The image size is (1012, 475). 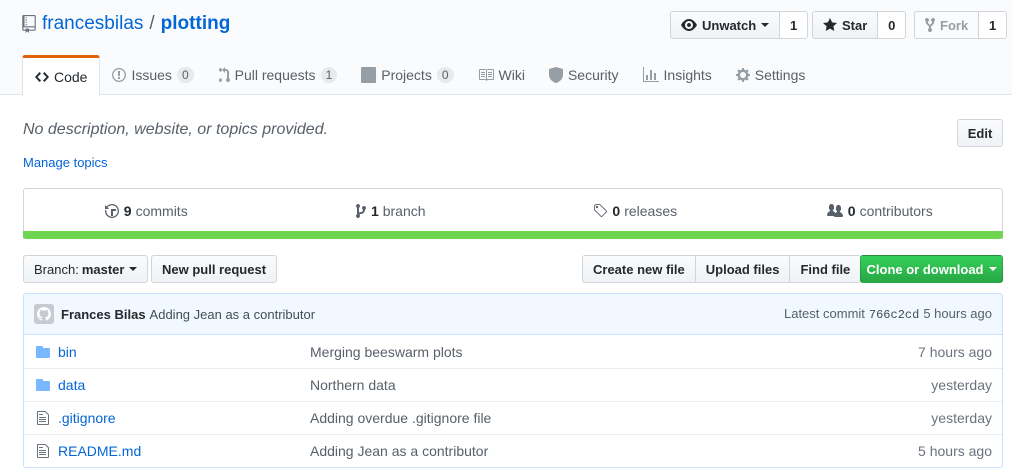 I want to click on avatar, so click(x=44, y=314).